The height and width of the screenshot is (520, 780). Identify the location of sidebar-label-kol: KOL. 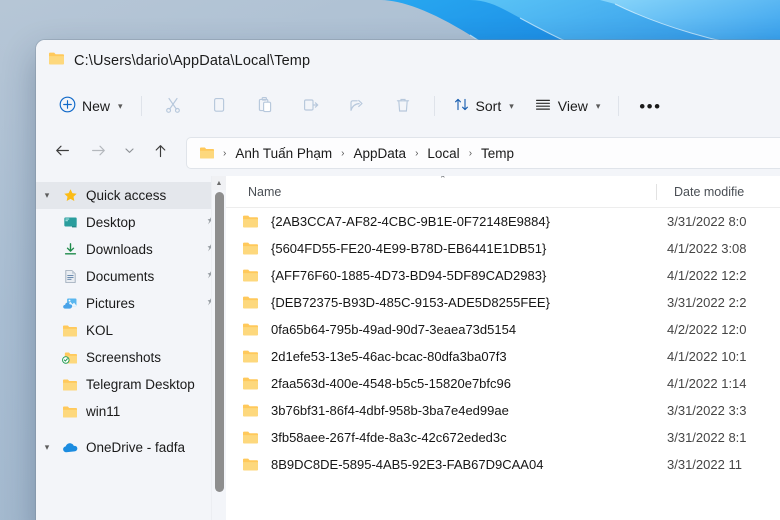
(100, 330).